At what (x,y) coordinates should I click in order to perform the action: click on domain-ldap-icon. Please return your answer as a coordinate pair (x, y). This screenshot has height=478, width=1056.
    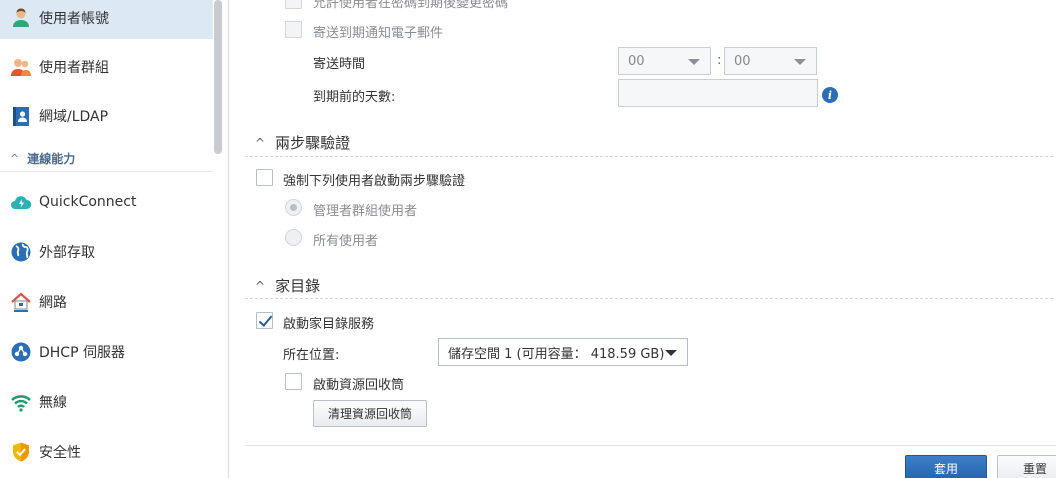
    Looking at the image, I should click on (21, 116).